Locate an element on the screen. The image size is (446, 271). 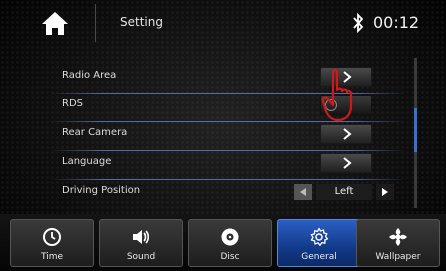
bluetooth-icon is located at coordinates (358, 23).